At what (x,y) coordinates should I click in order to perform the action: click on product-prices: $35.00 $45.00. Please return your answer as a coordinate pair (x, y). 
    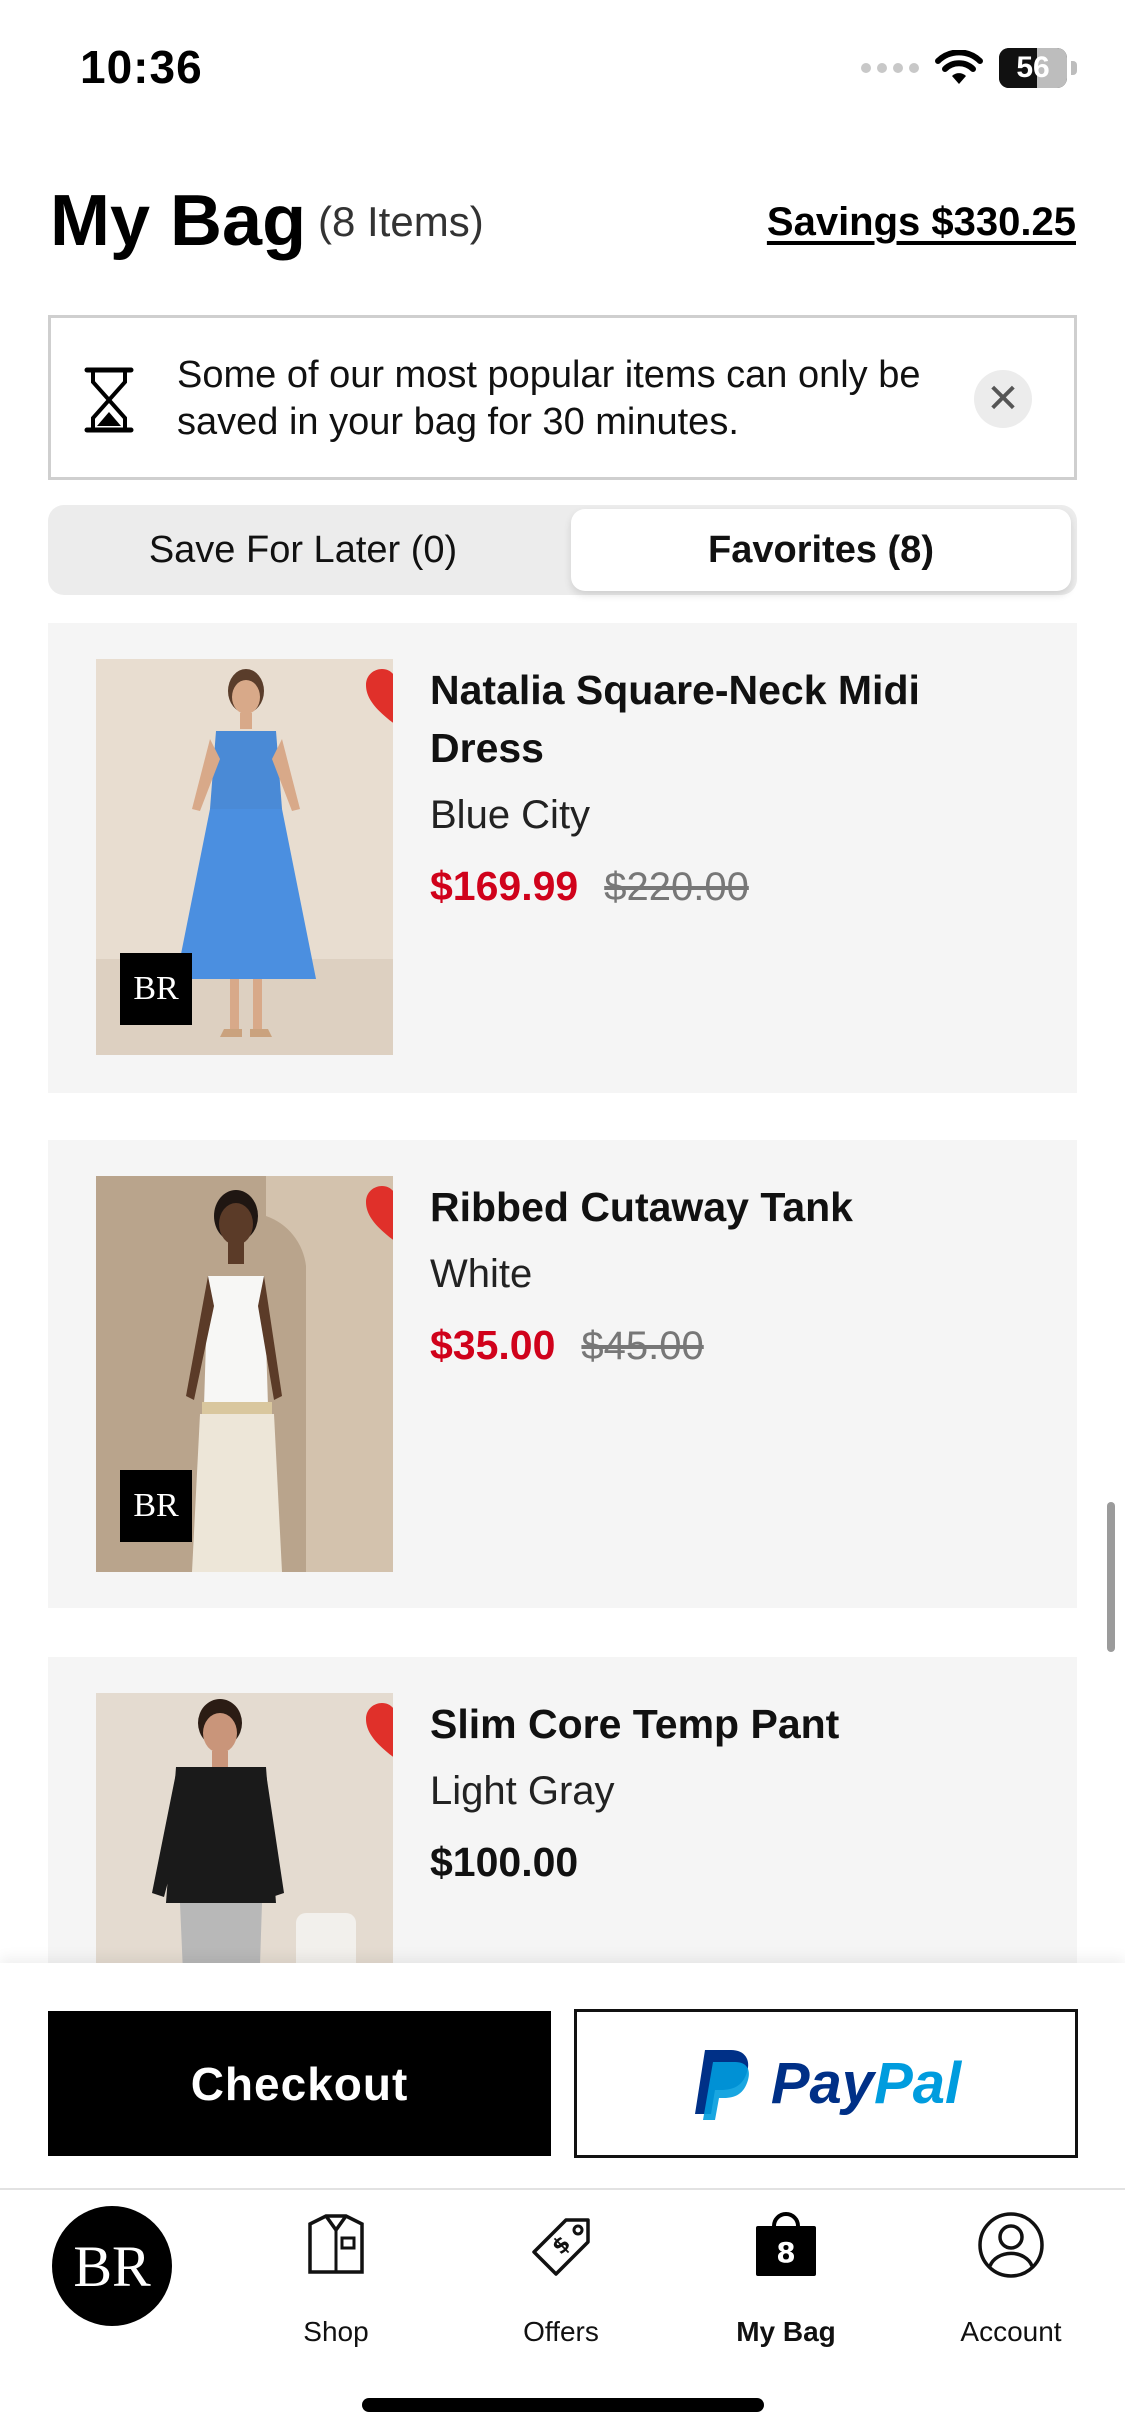
    Looking at the image, I should click on (567, 1345).